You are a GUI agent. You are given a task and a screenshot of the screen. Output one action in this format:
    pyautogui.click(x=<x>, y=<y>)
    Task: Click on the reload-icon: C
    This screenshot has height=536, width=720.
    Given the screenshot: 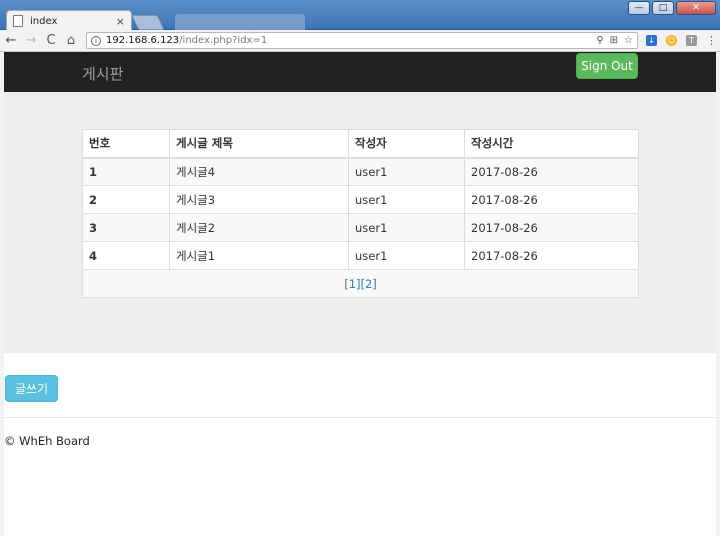 What is the action you would take?
    pyautogui.click(x=51, y=40)
    